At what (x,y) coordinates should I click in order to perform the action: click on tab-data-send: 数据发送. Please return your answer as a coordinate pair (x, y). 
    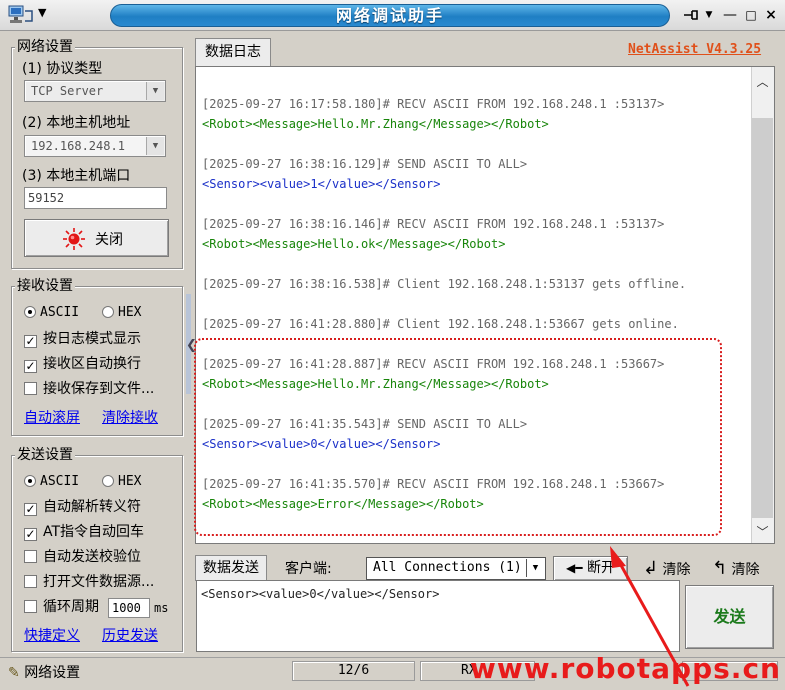
    Looking at the image, I should click on (231, 568).